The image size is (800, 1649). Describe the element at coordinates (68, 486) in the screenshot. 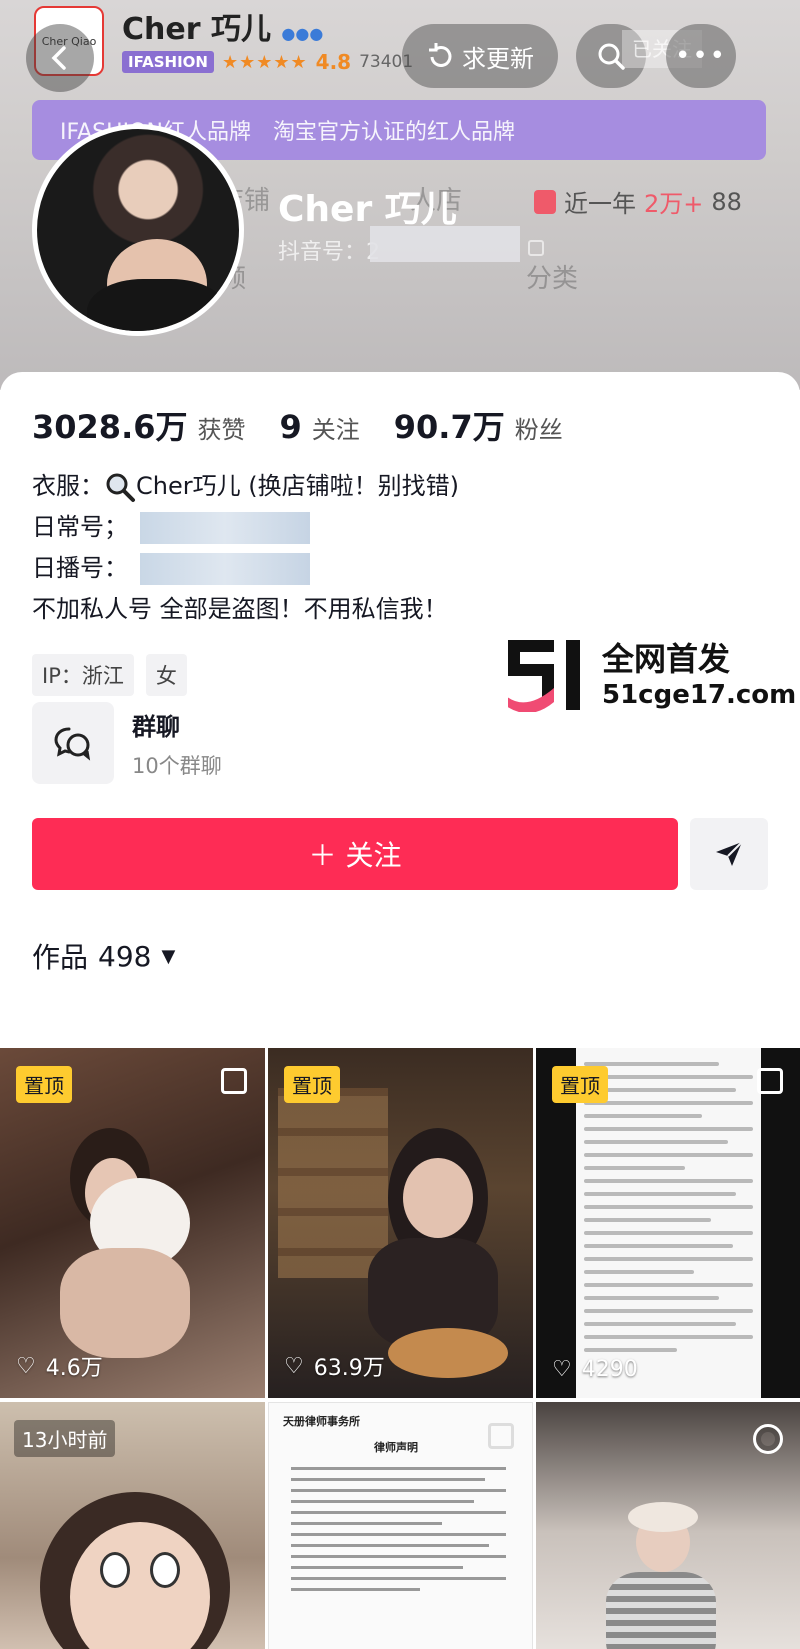

I see `bio-line-1-prefix: 衣服：` at that location.